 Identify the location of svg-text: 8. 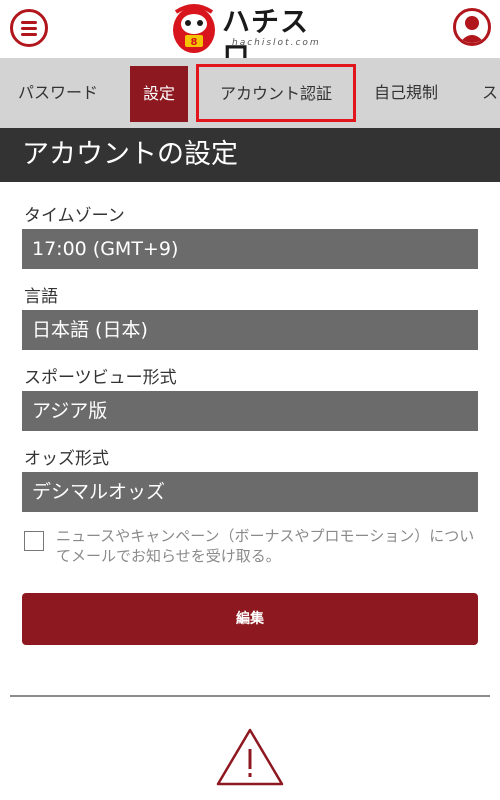
(194, 42).